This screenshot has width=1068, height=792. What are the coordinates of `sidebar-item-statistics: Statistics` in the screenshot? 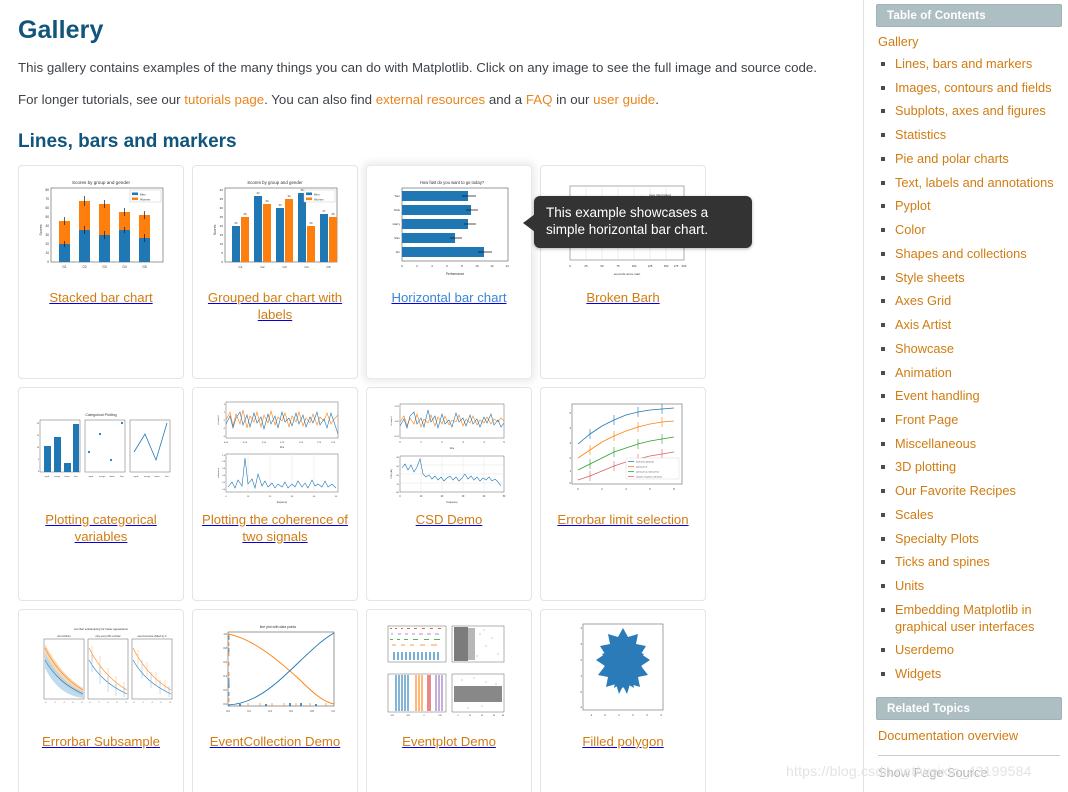 It's located at (920, 134).